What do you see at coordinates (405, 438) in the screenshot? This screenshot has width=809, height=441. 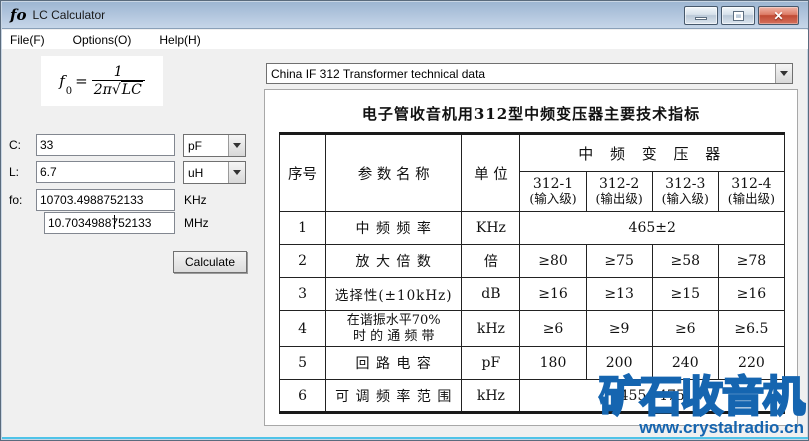 I see `window-bottom-edge` at bounding box center [405, 438].